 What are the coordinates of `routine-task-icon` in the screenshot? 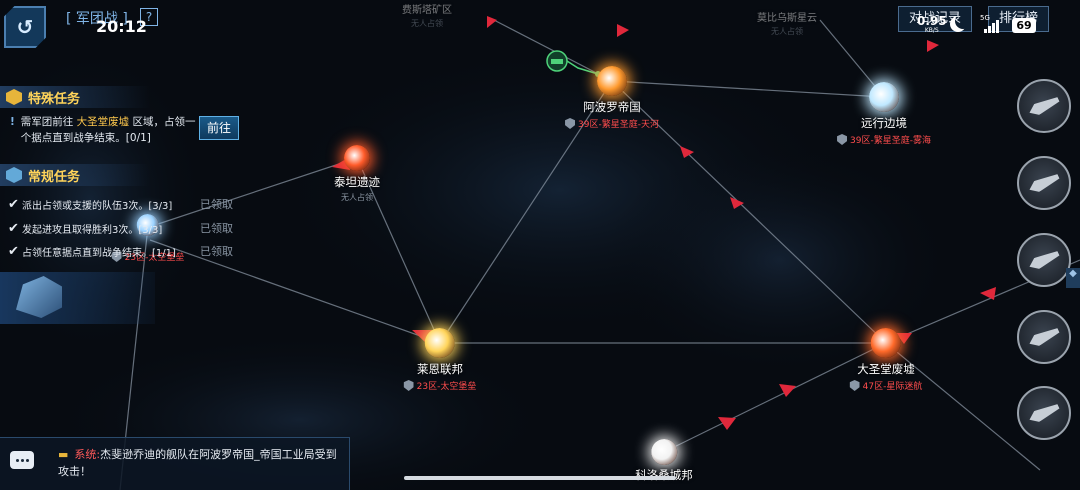 It's located at (14, 175).